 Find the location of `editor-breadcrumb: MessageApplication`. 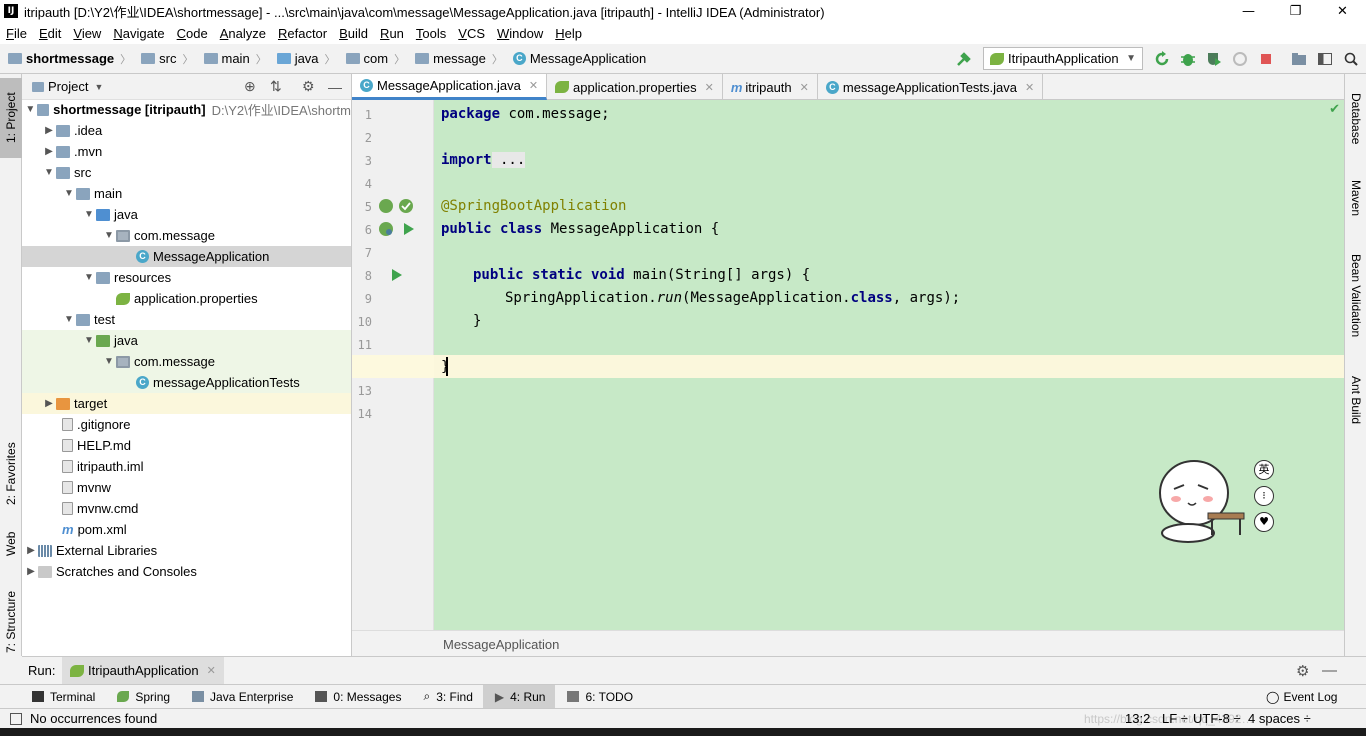

editor-breadcrumb: MessageApplication is located at coordinates (889, 643).